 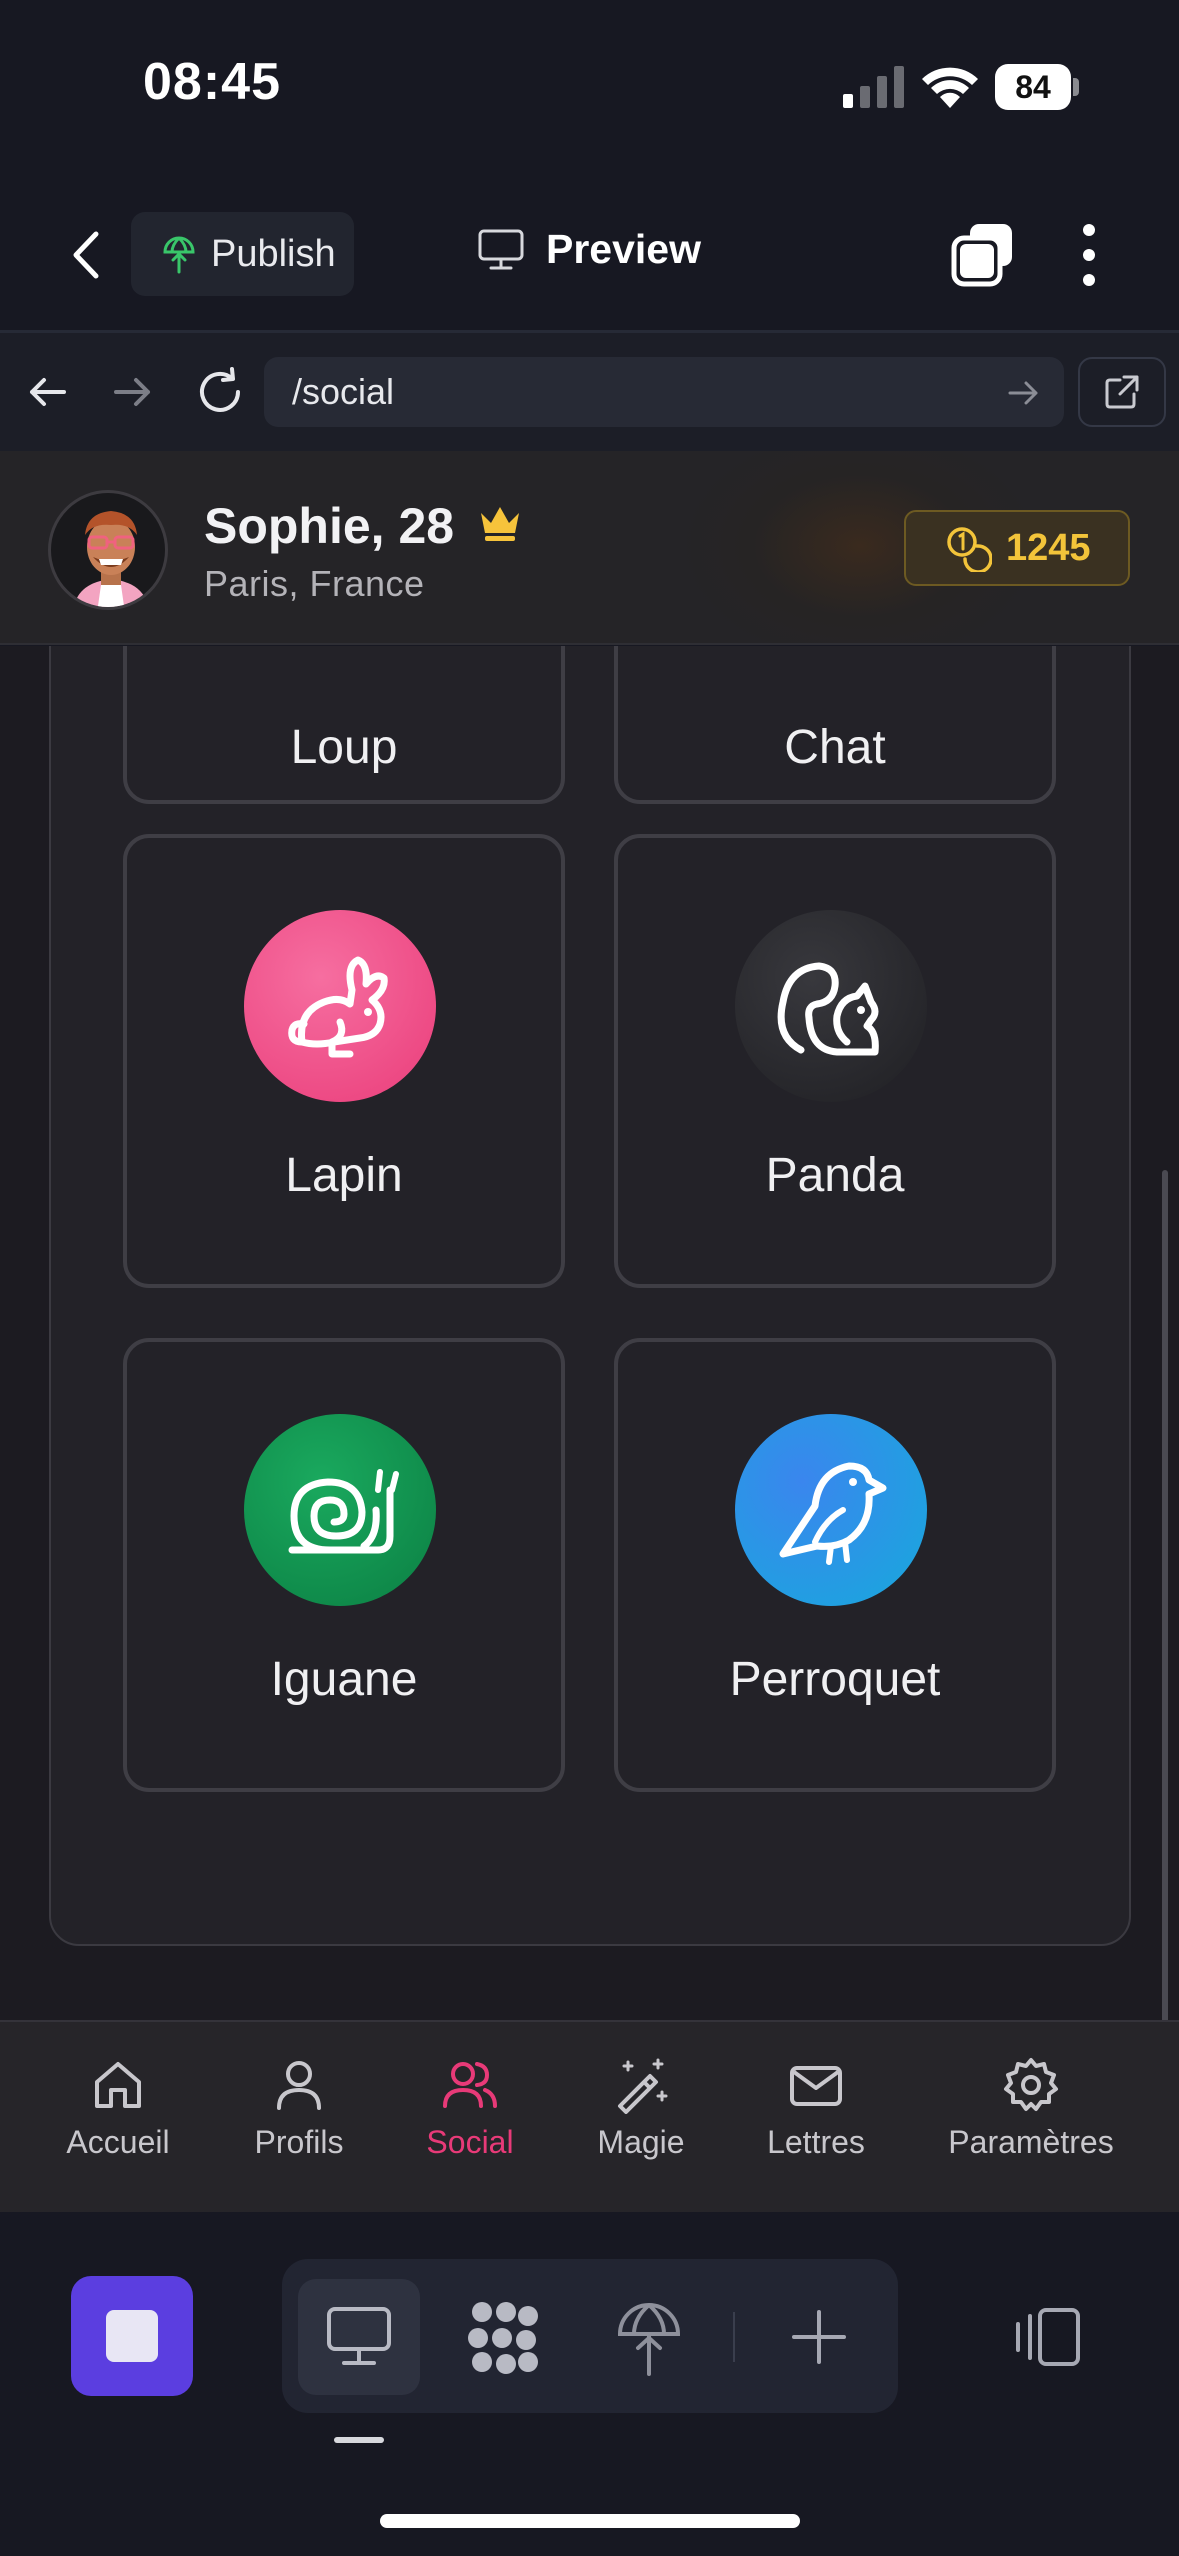 What do you see at coordinates (835, 1175) in the screenshot?
I see `tile-label: Panda` at bounding box center [835, 1175].